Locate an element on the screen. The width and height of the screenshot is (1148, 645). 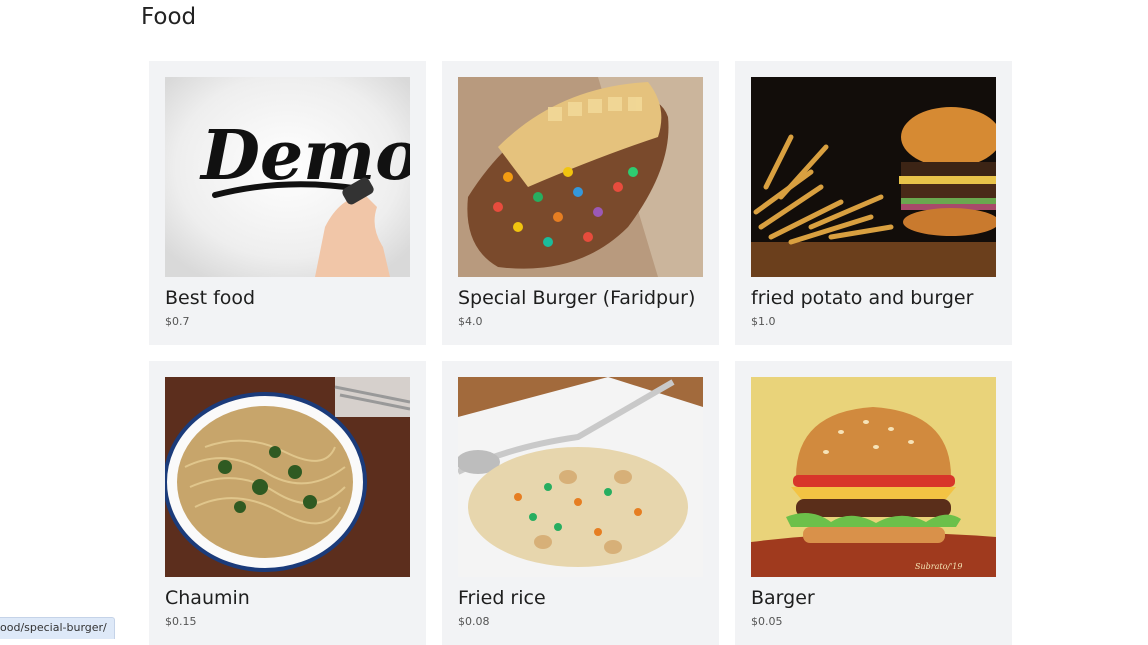
food-card: fried potato and burger $1.0 is located at coordinates (873, 203).